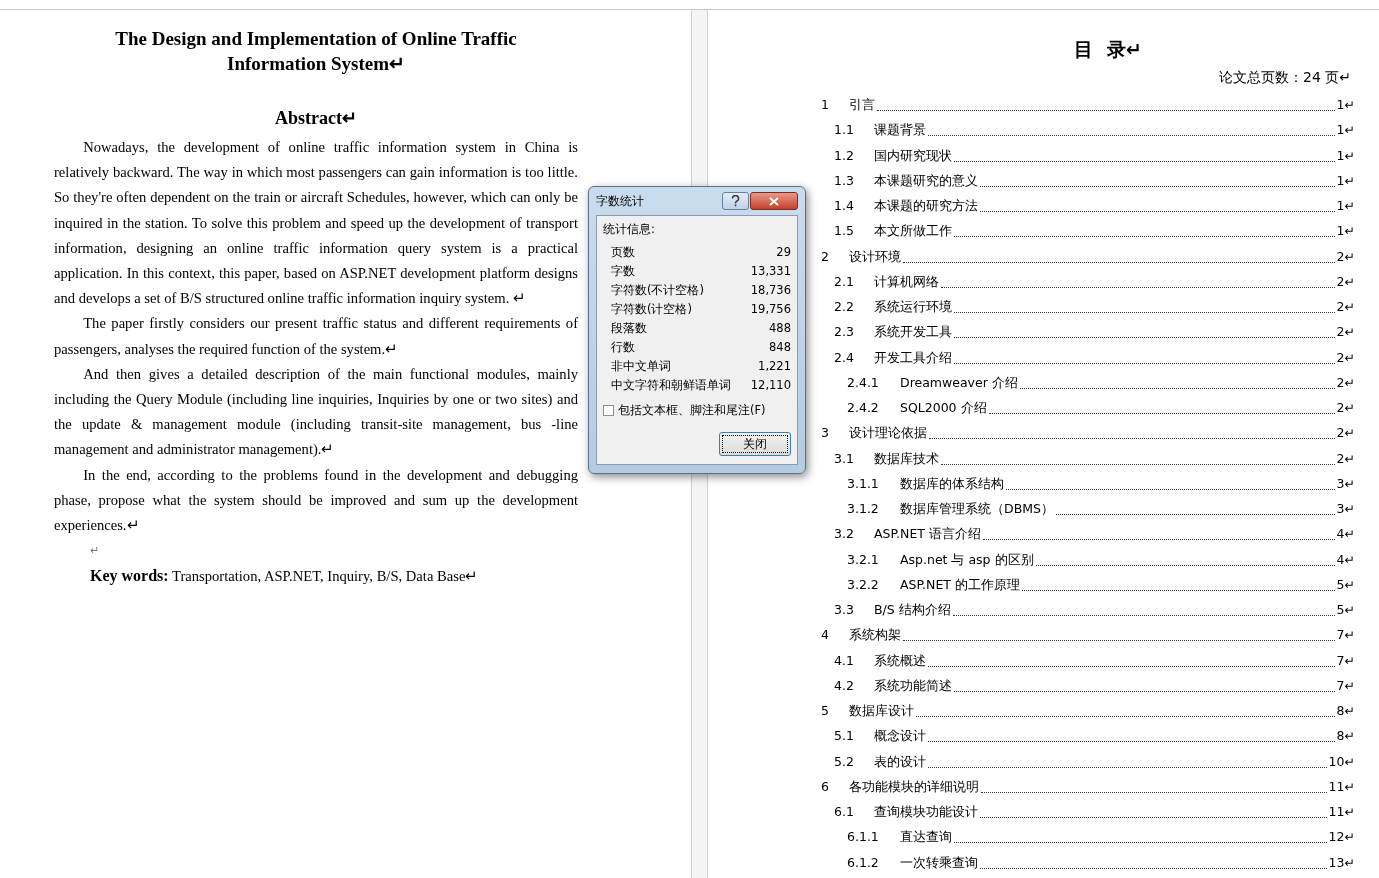  What do you see at coordinates (900, 130) in the screenshot?
I see `toc-entry-title: 课题背景` at bounding box center [900, 130].